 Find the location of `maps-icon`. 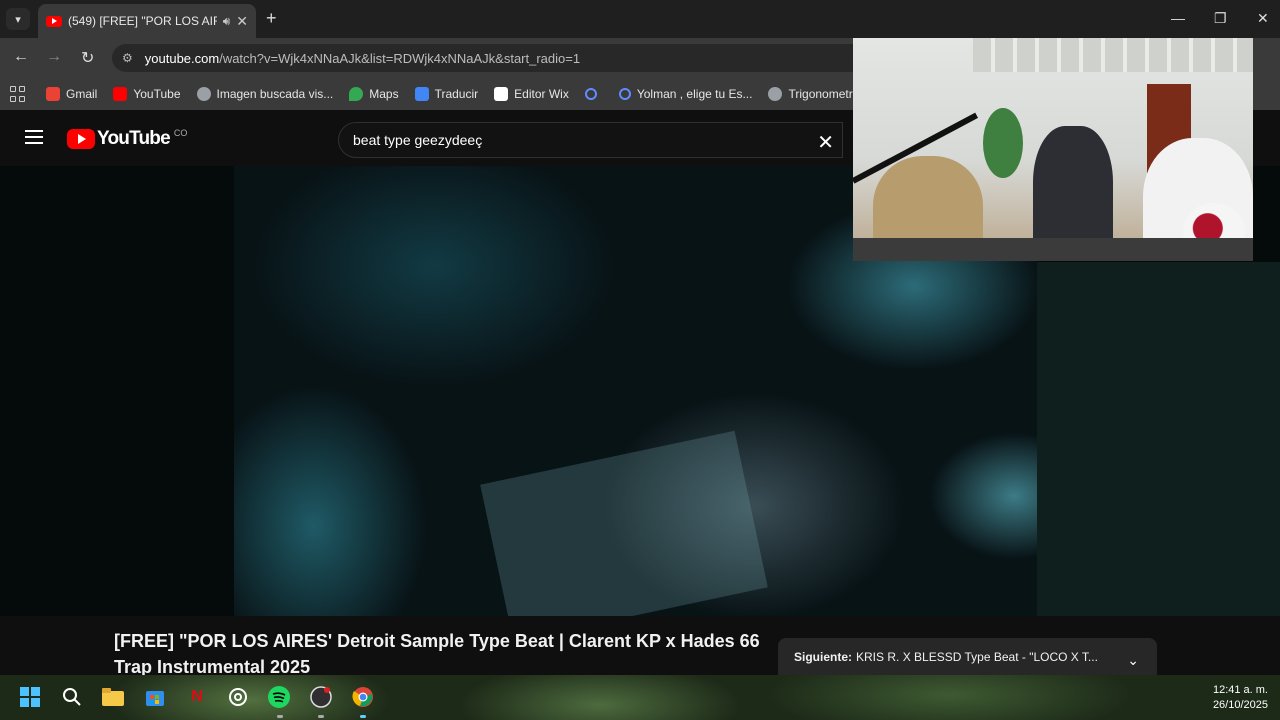

maps-icon is located at coordinates (356, 94).